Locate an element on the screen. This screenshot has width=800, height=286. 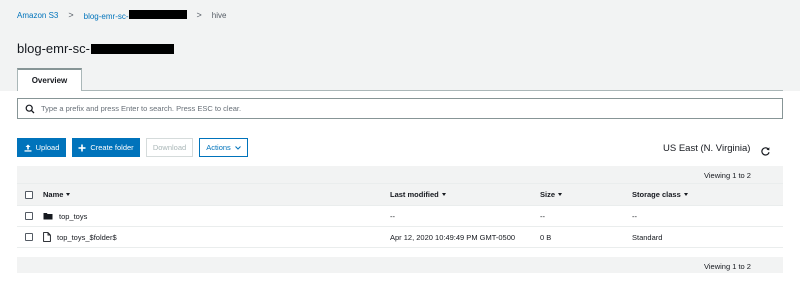
column-header-size-label: Size is located at coordinates (547, 194).